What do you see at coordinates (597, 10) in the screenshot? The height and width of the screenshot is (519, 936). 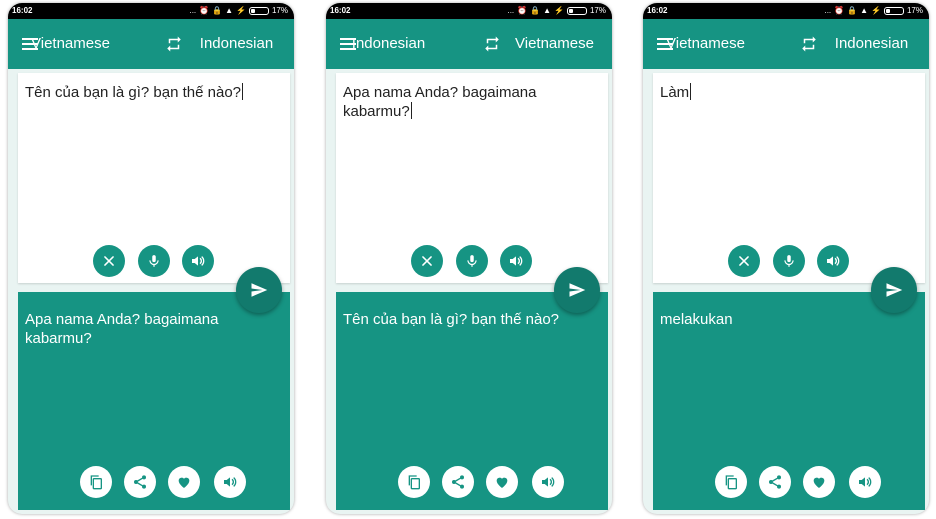 I see `battery-level: 17%` at bounding box center [597, 10].